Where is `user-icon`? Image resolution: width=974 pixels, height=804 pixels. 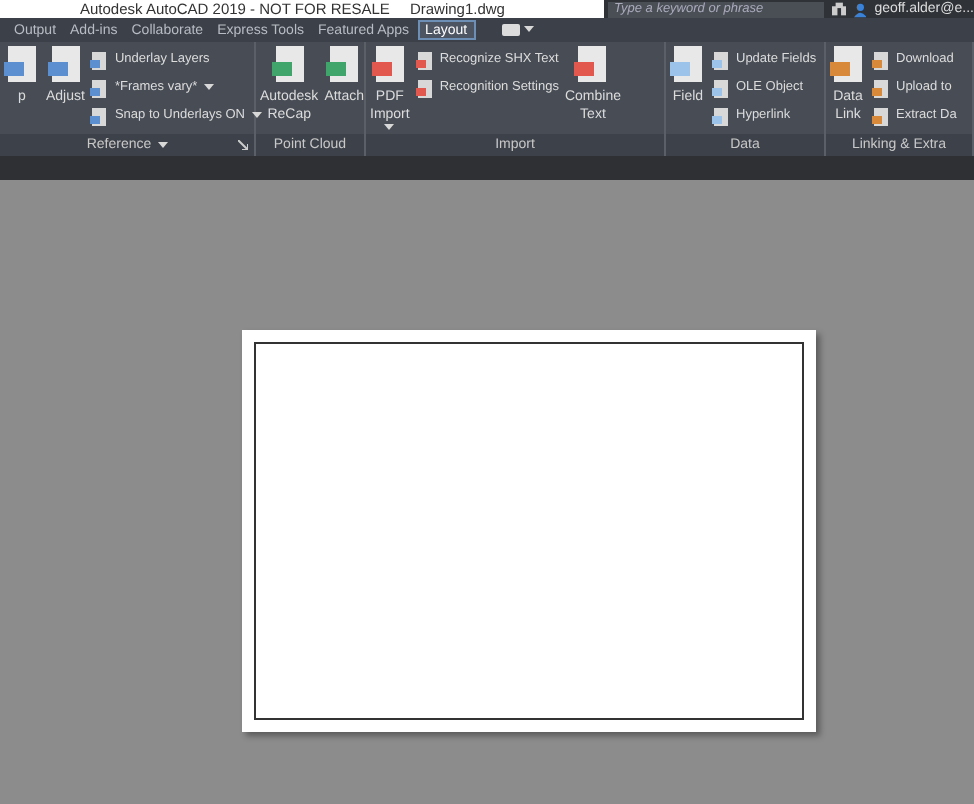 user-icon is located at coordinates (860, 9).